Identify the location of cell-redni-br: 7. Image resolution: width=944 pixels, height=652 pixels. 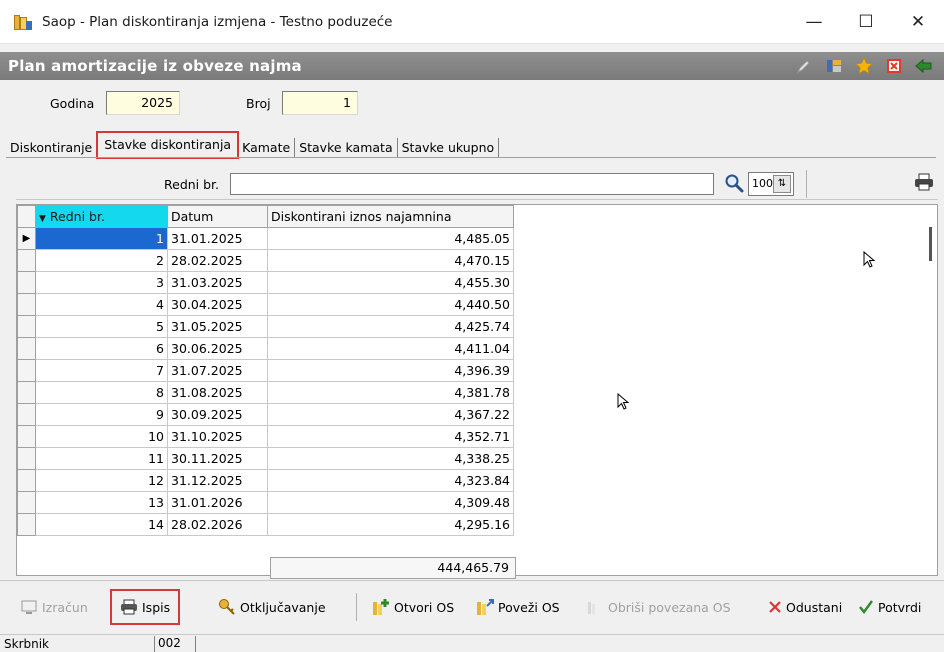
(101, 370).